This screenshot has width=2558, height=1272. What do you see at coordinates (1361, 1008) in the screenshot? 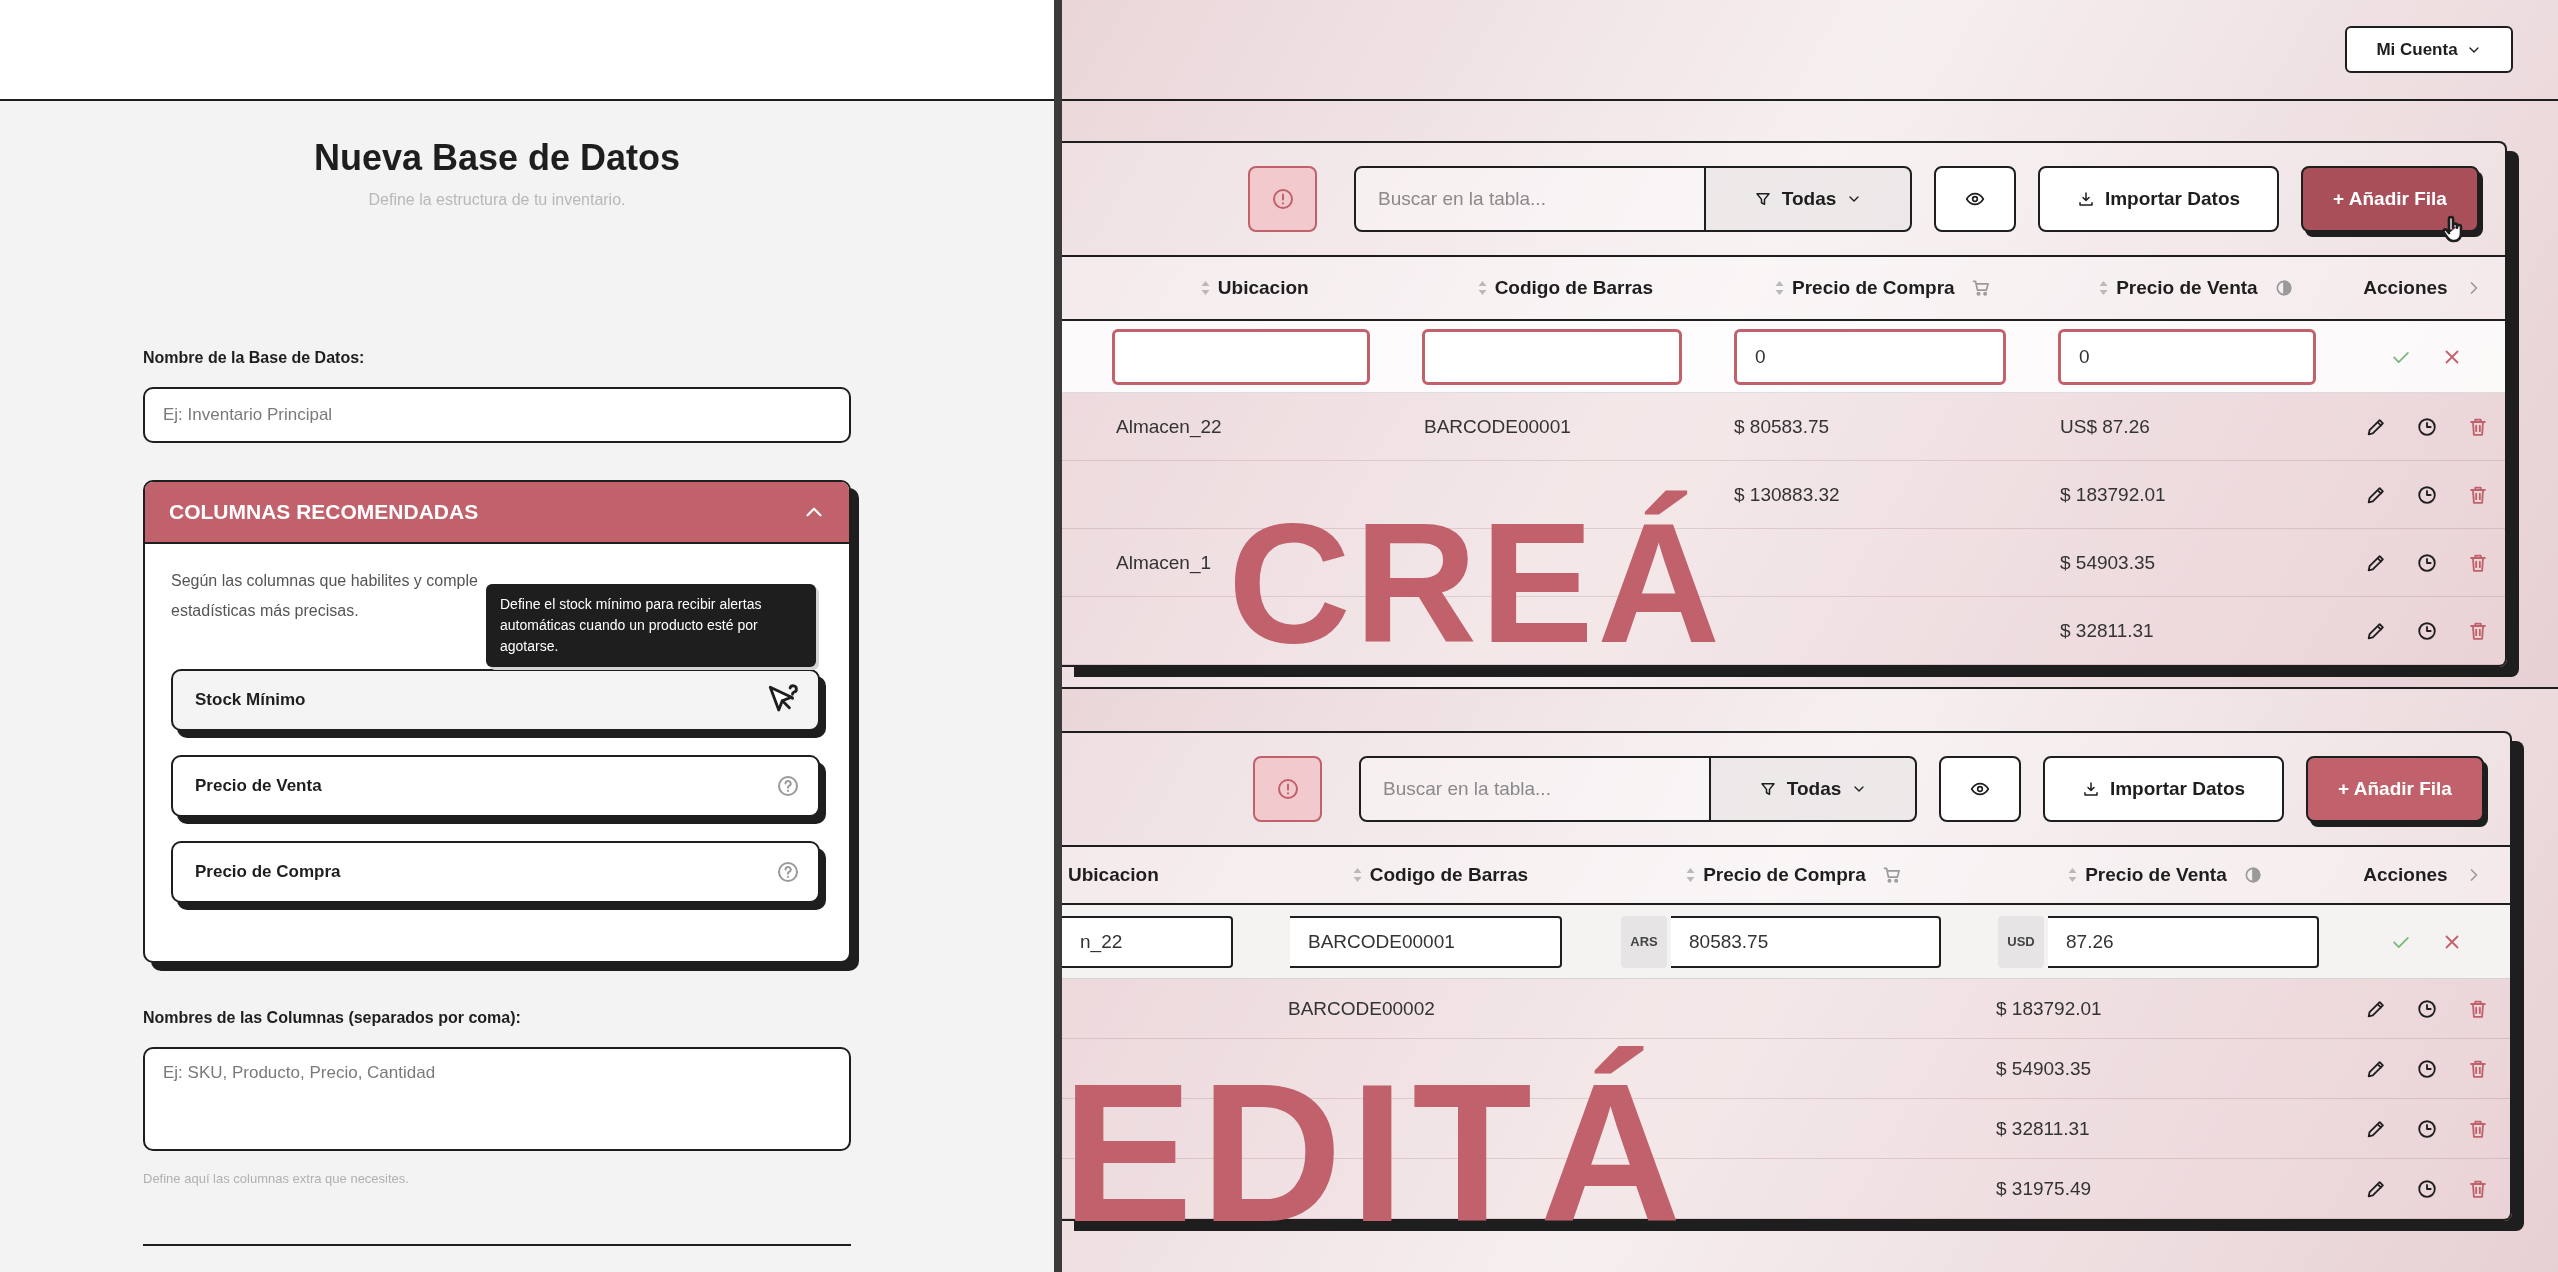
I see `table-cell: BARCODE00002` at bounding box center [1361, 1008].